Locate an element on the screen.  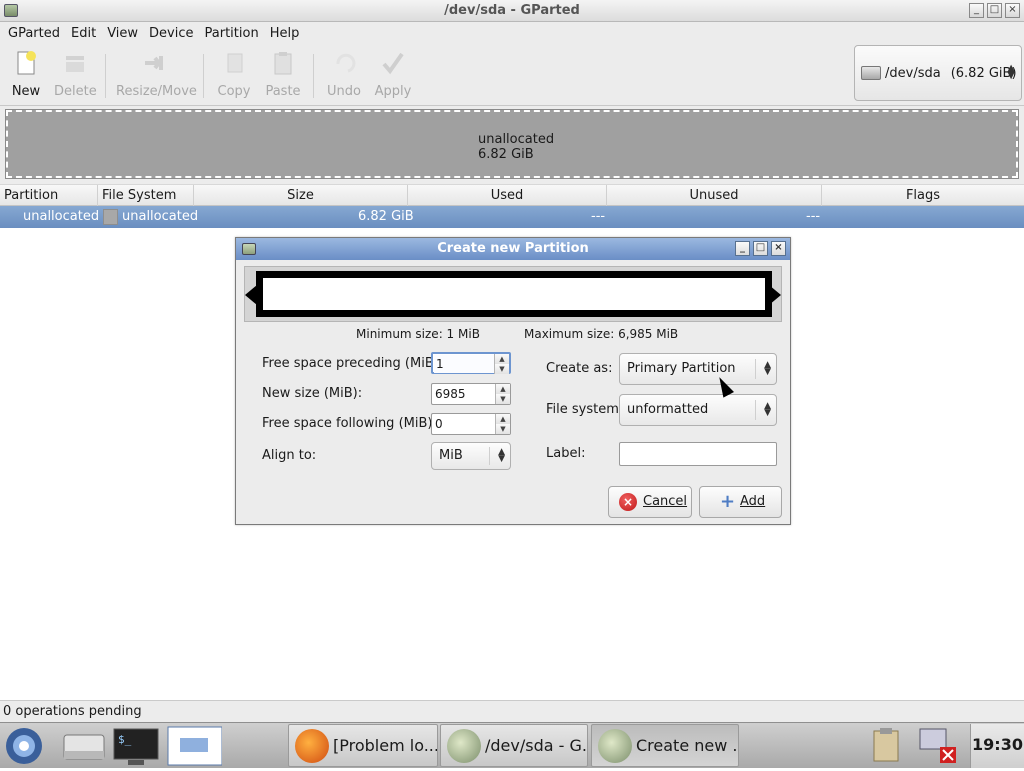
unallocated-block: unallocated 6.82 GiB is located at coordinates (512, 144).